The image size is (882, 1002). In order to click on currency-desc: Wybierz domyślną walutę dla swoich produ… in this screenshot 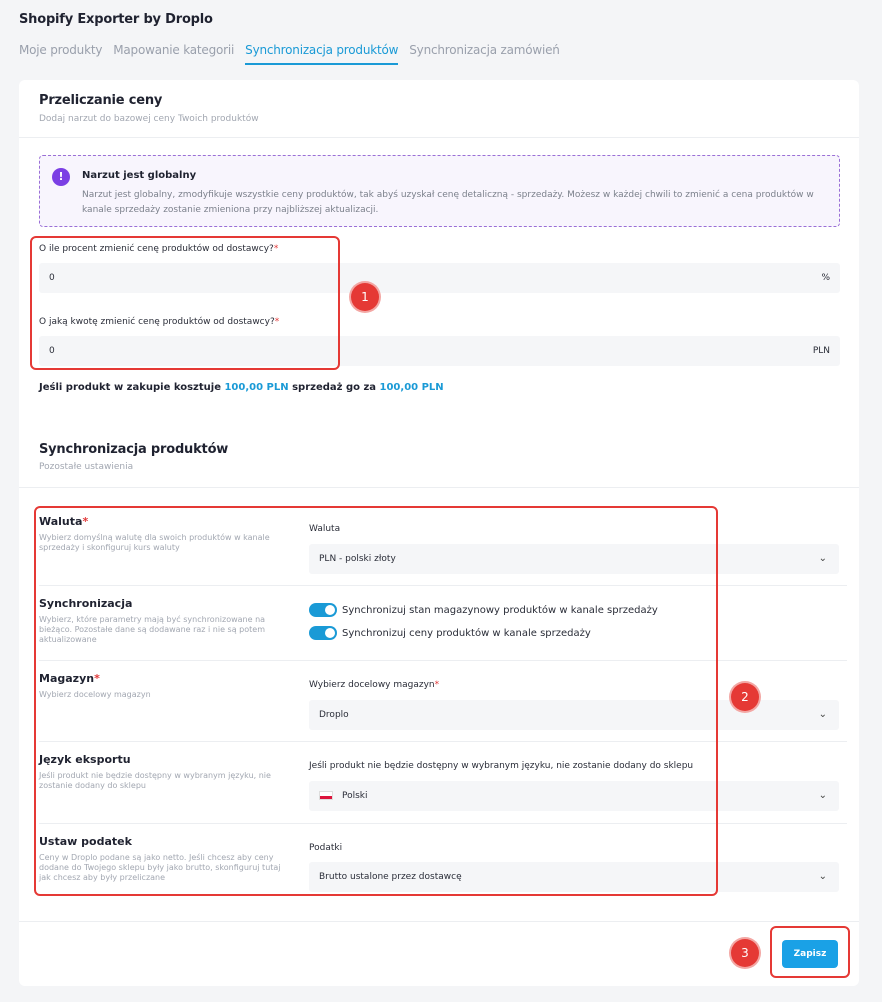, I will do `click(154, 542)`.